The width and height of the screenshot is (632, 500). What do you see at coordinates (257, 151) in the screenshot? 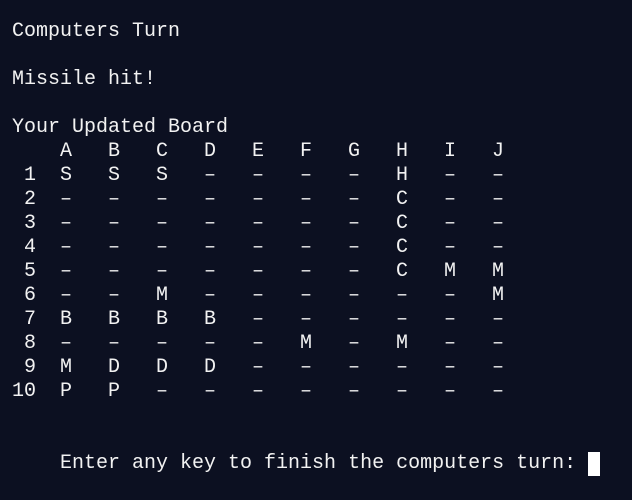
I see `column-header: E` at bounding box center [257, 151].